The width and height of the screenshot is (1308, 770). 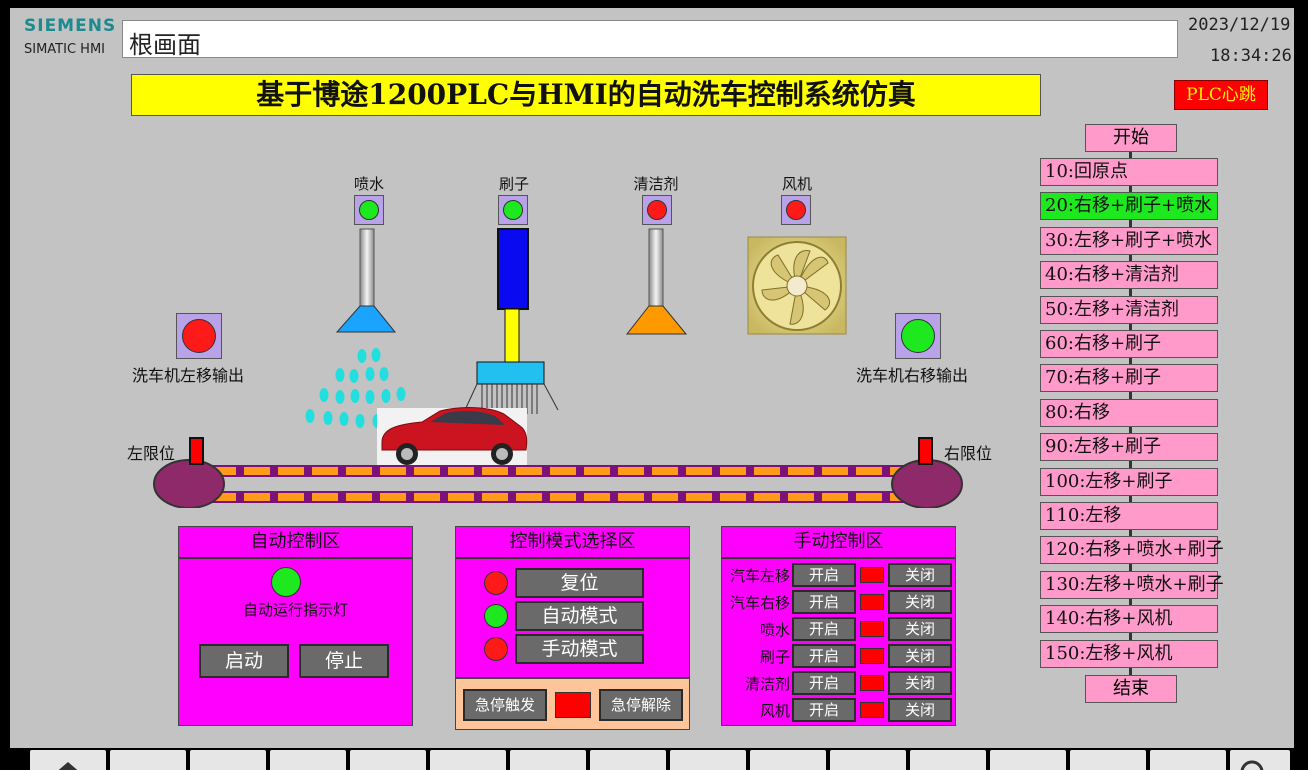 I want to click on manual-row-label: 汽车左移, so click(x=759, y=576).